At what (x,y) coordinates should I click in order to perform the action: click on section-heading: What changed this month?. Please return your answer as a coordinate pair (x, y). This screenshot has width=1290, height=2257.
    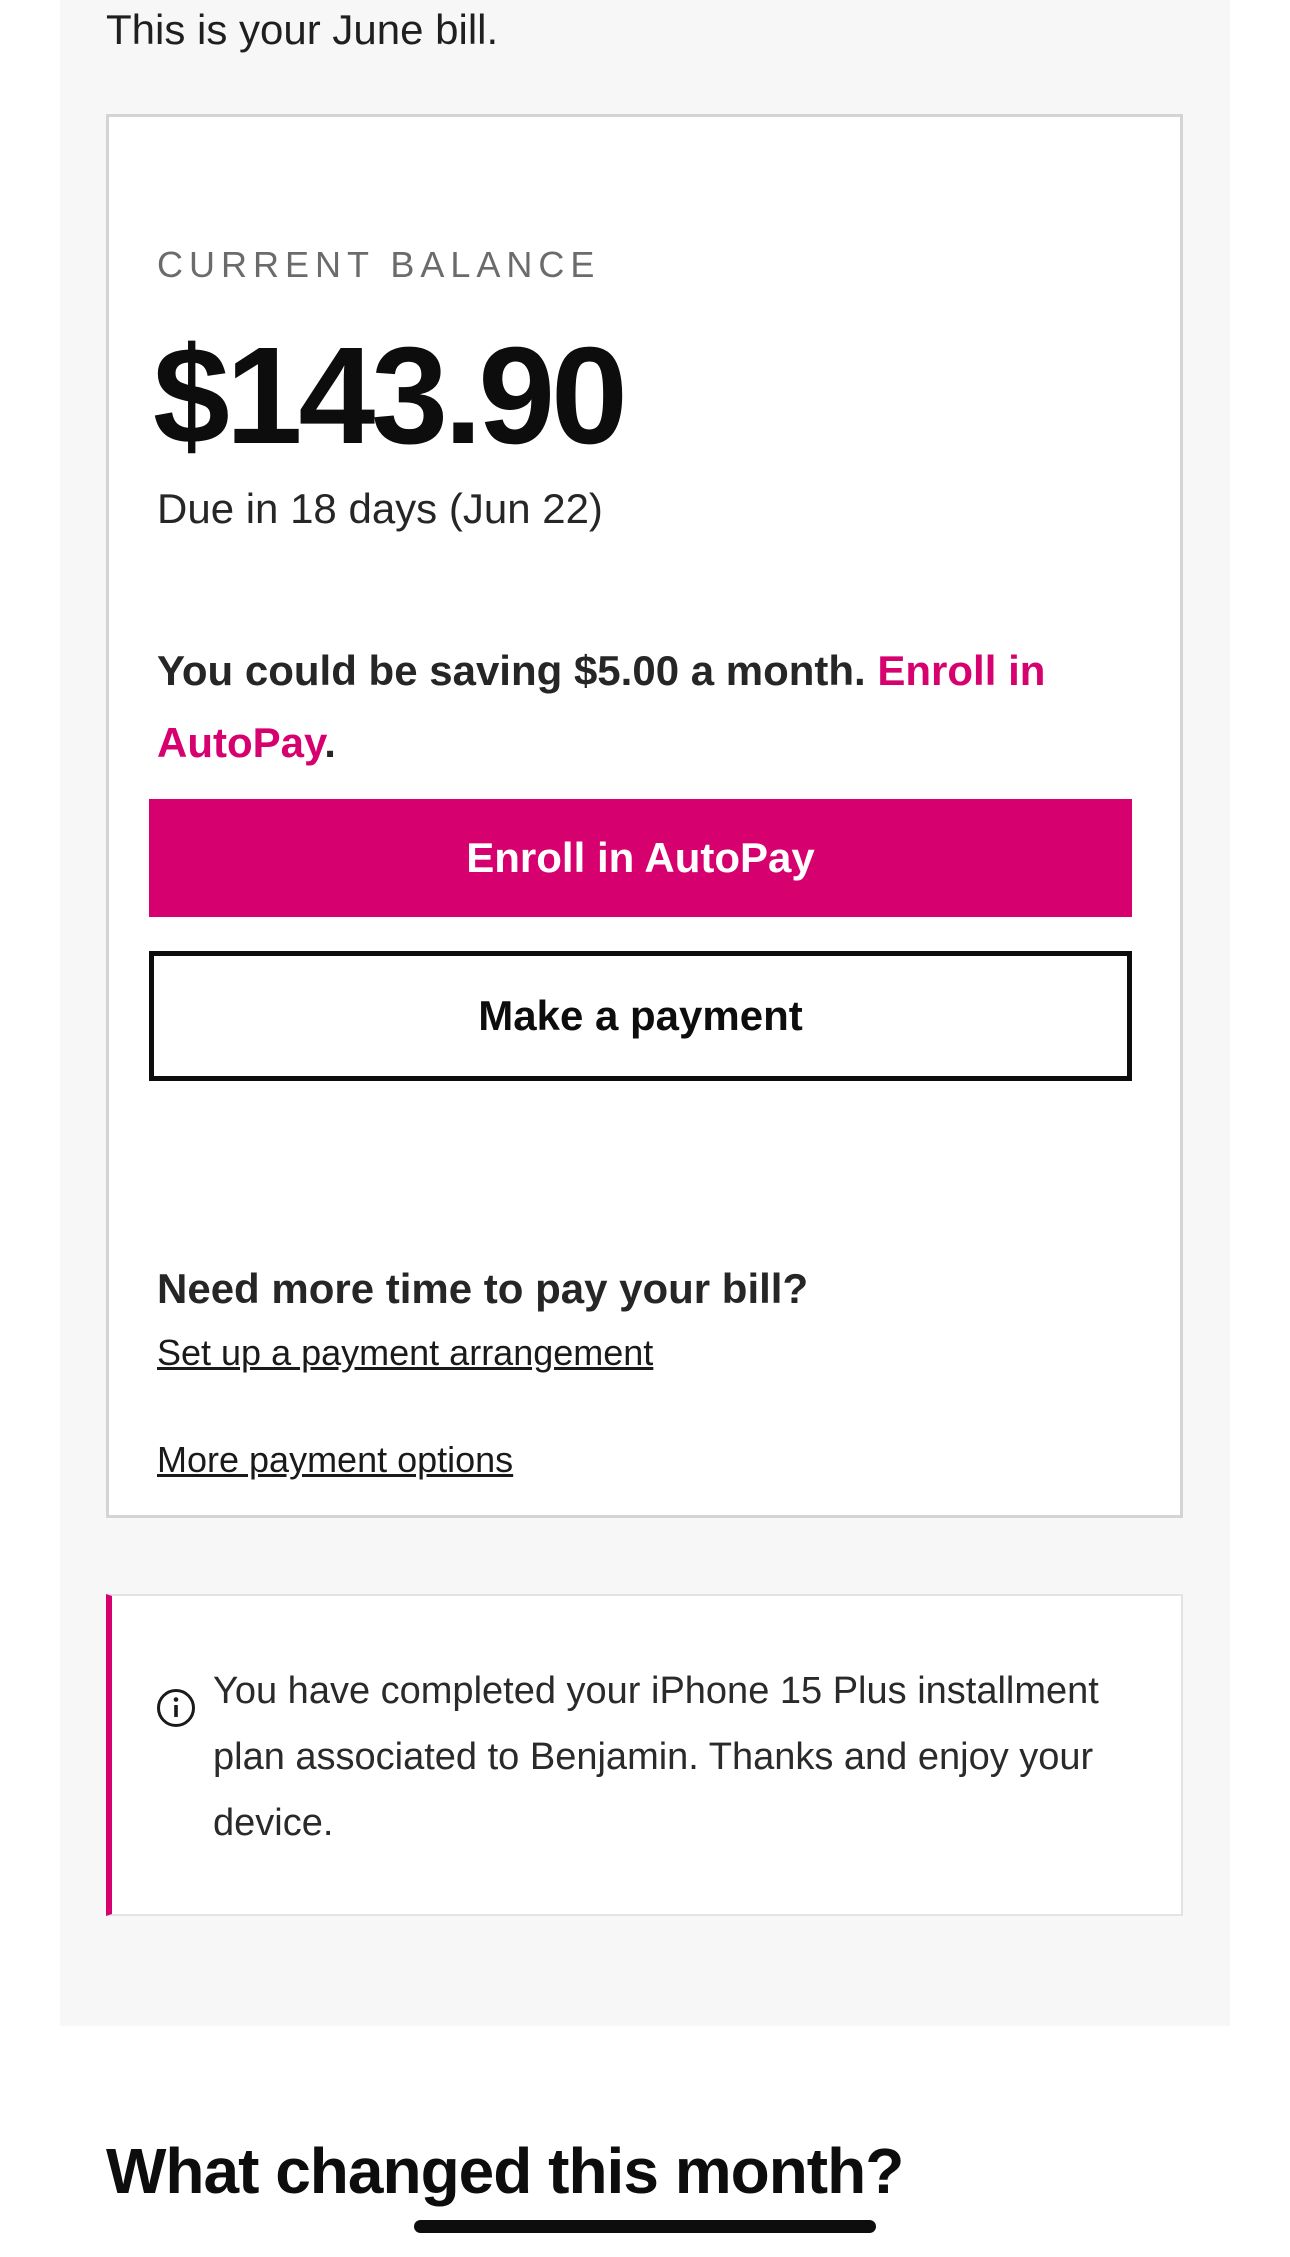
    Looking at the image, I should click on (505, 2171).